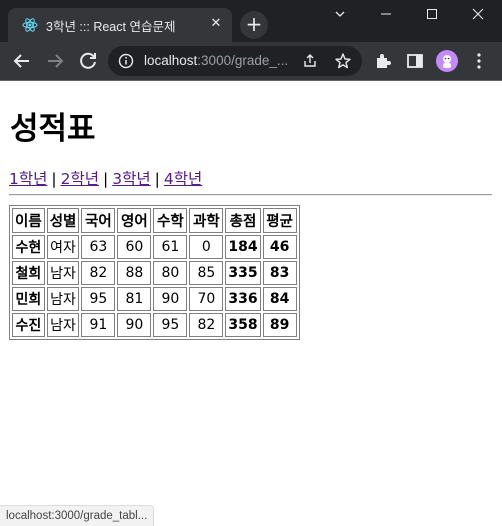  I want to click on site-info-icon, so click(126, 61).